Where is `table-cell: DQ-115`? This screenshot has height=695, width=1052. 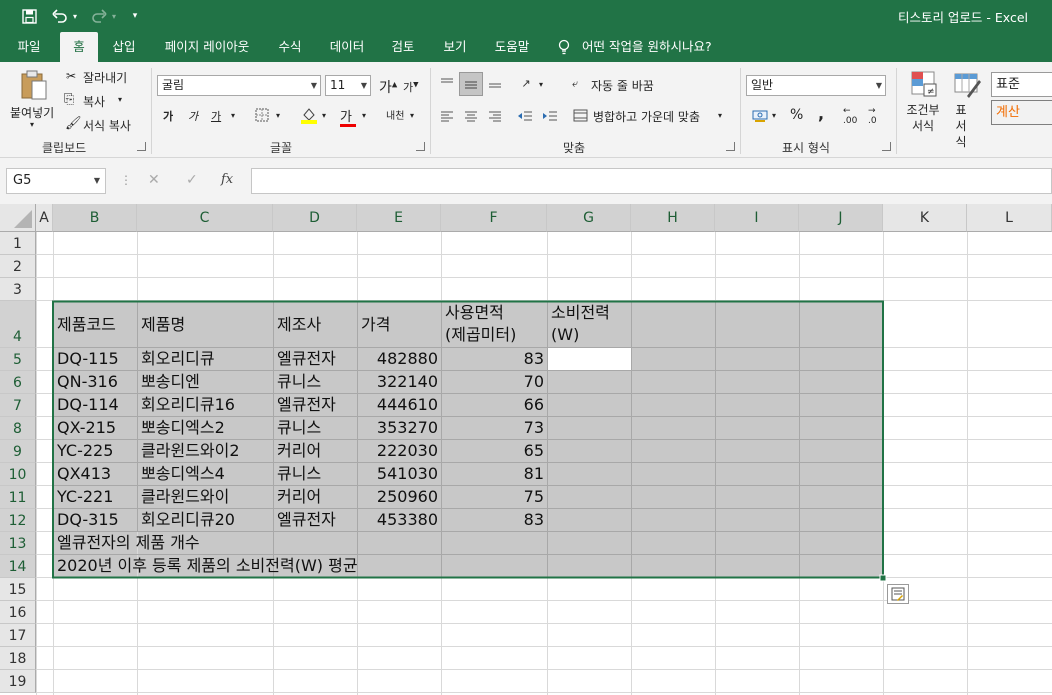 table-cell: DQ-115 is located at coordinates (88, 359).